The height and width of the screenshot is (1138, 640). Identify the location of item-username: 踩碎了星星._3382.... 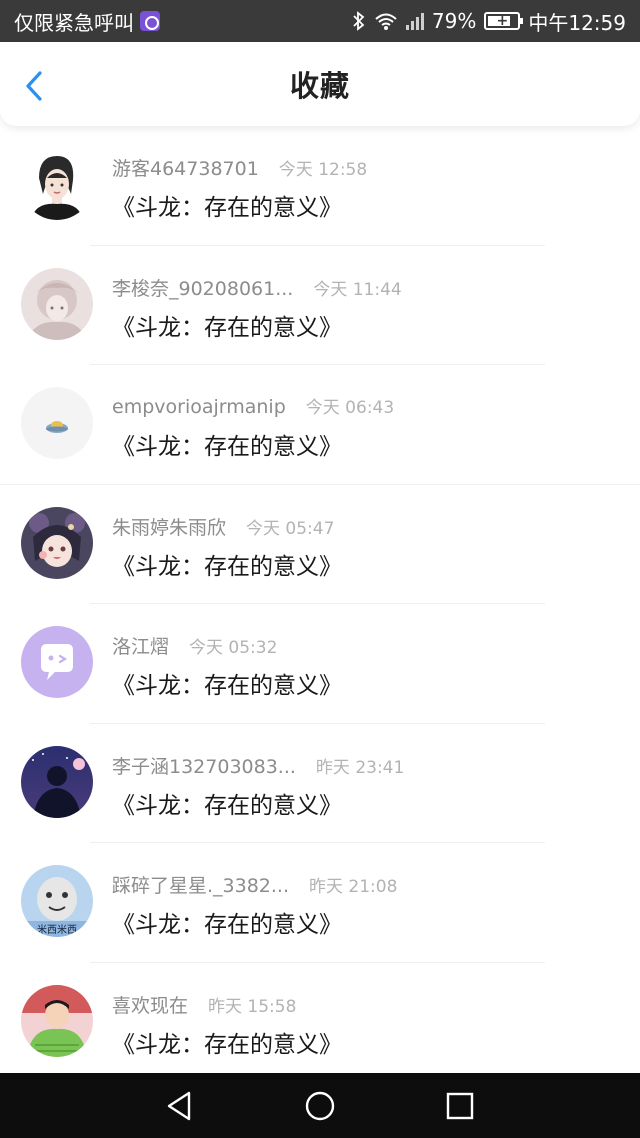
(201, 886).